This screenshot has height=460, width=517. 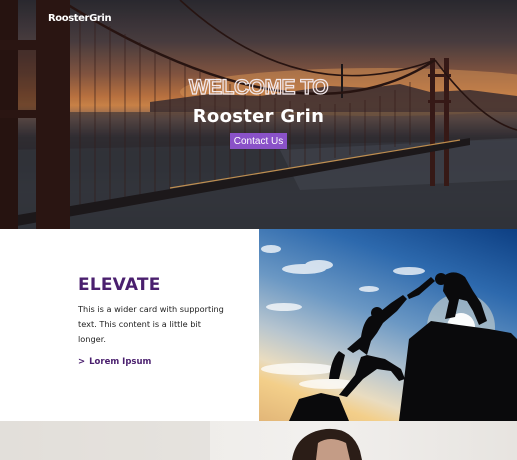 I want to click on card-link: > Lorem Ipsum, so click(x=114, y=362).